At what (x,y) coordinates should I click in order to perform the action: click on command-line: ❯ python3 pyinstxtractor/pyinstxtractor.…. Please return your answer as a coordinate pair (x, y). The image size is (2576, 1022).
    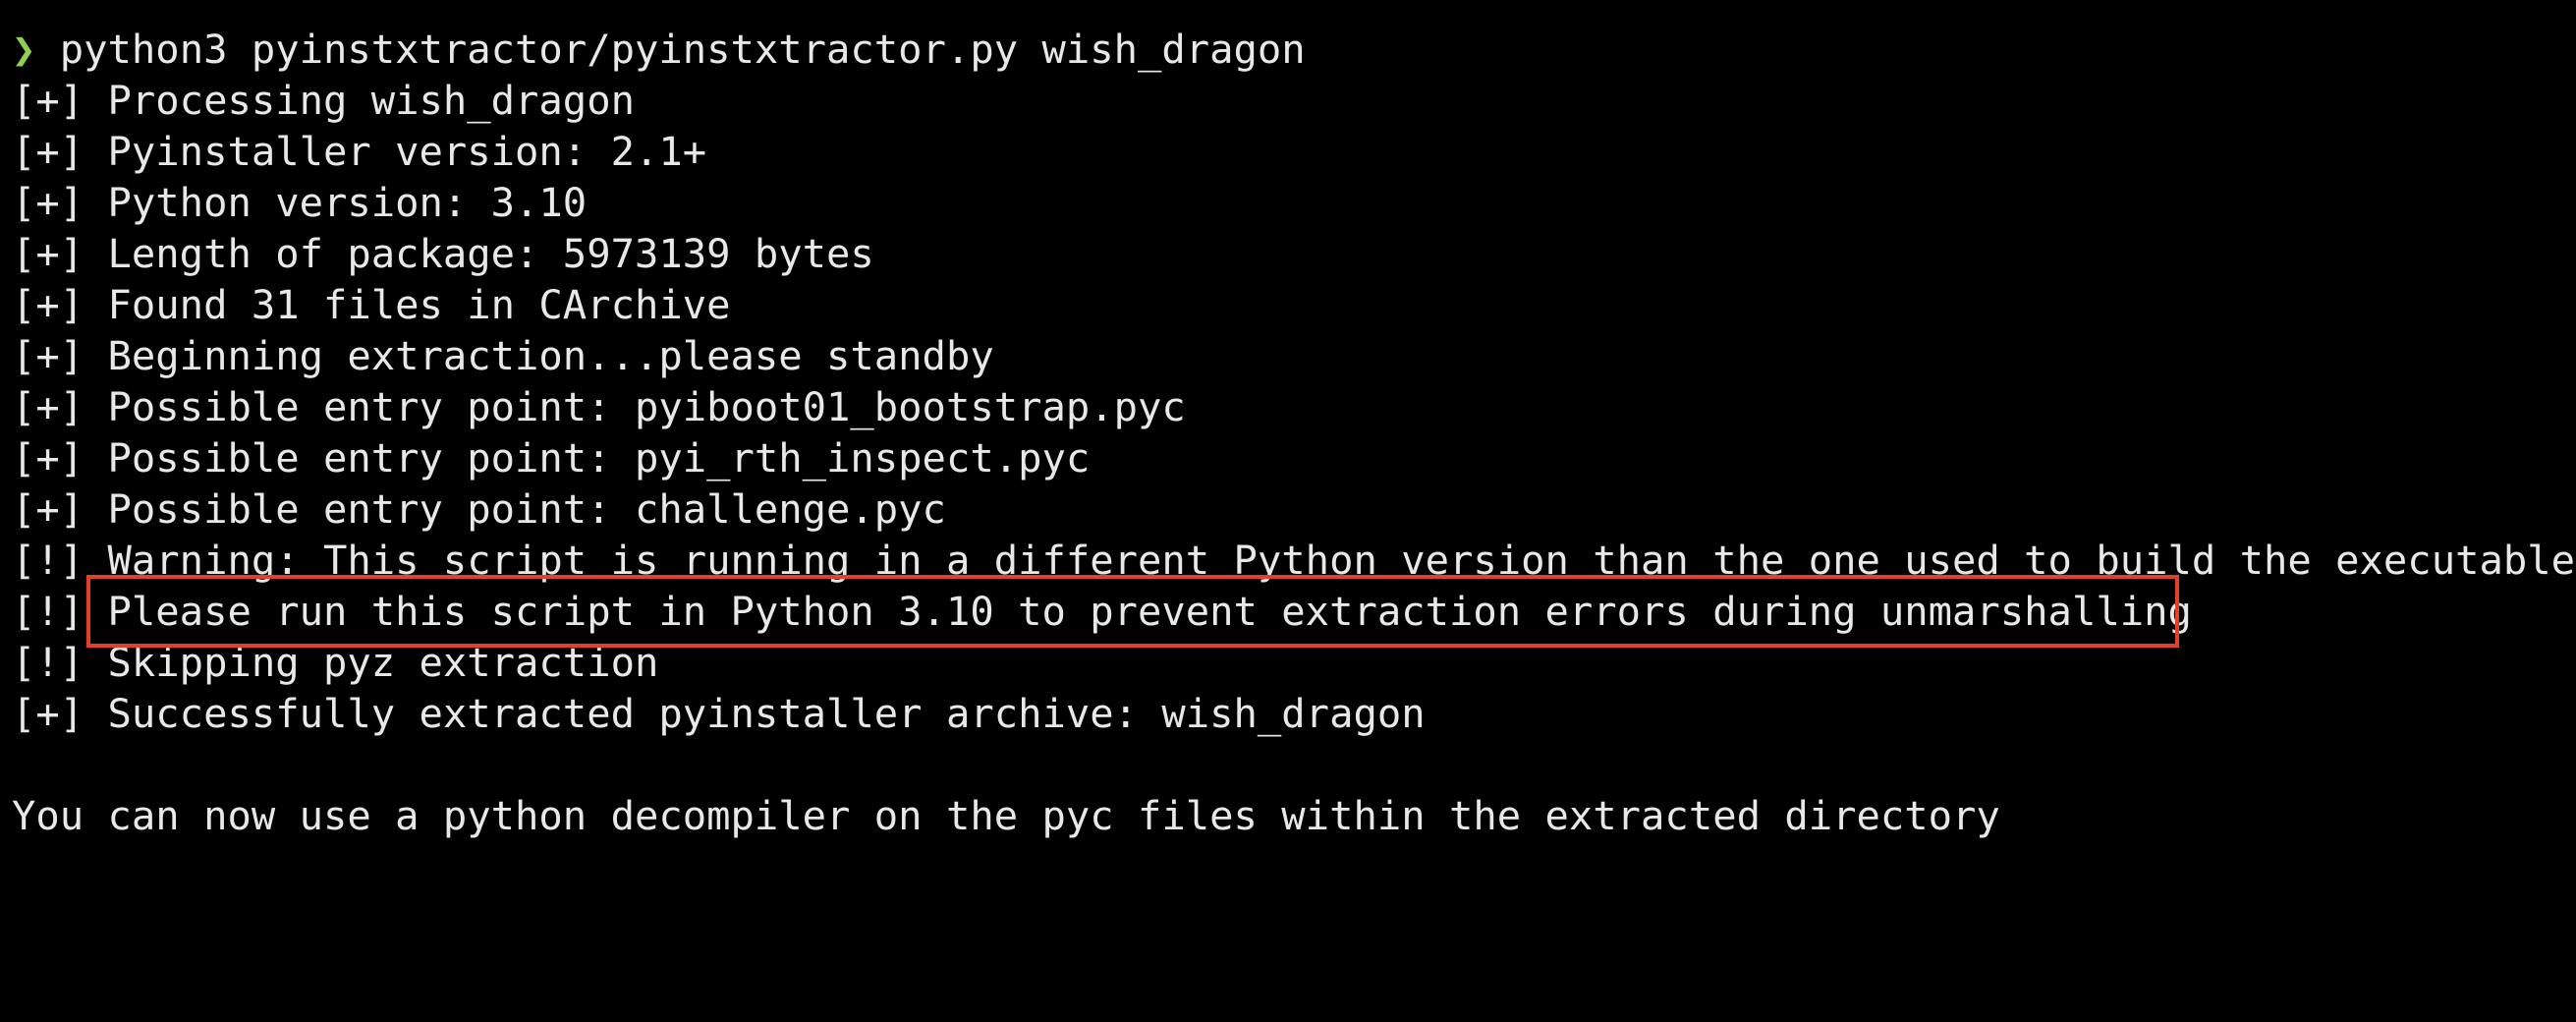
    Looking at the image, I should click on (659, 49).